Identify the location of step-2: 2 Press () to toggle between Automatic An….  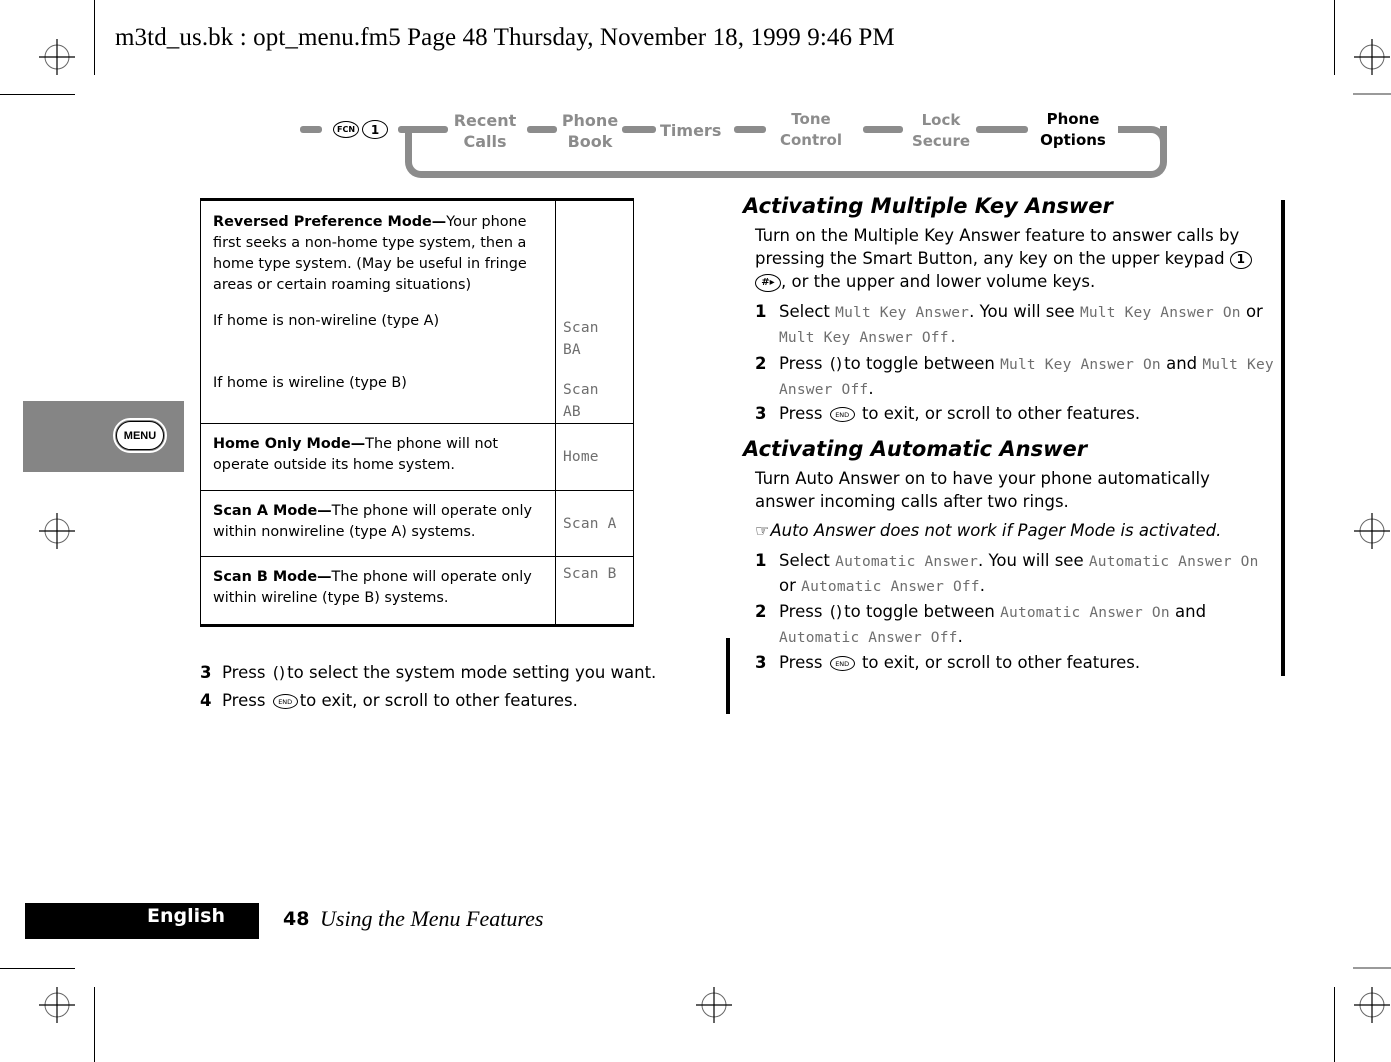
(981, 624).